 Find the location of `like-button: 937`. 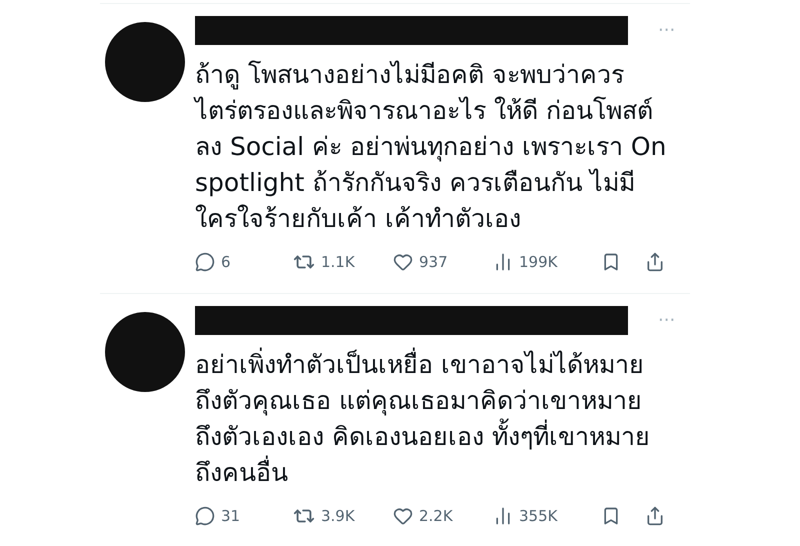

like-button: 937 is located at coordinates (443, 262).